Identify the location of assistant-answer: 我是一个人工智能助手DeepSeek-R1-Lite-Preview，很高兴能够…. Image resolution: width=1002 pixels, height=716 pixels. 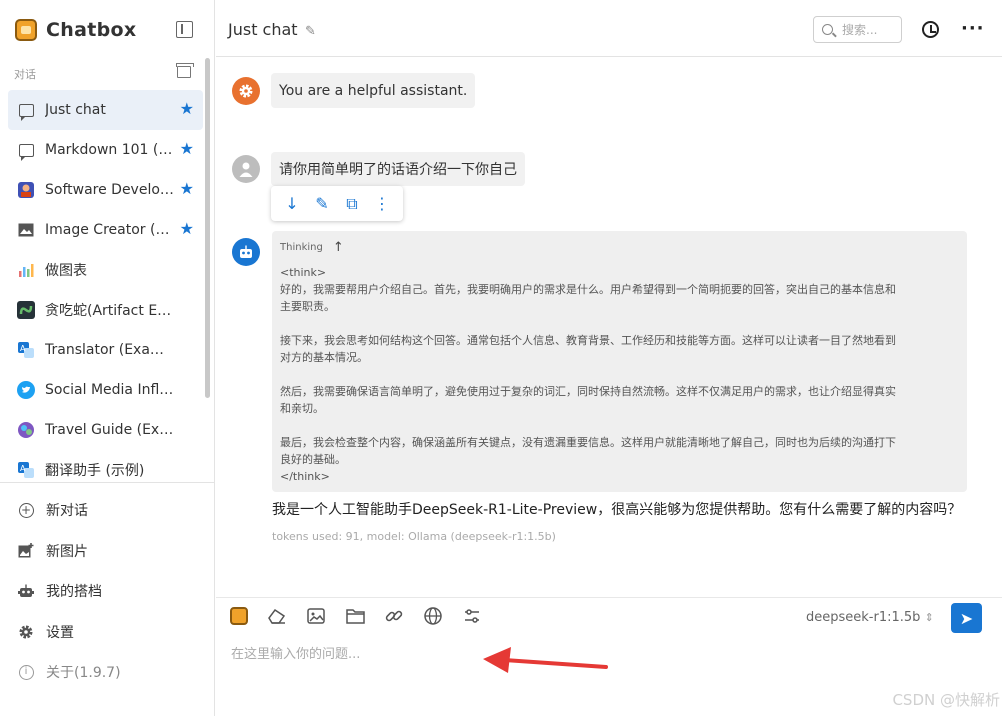
(617, 510).